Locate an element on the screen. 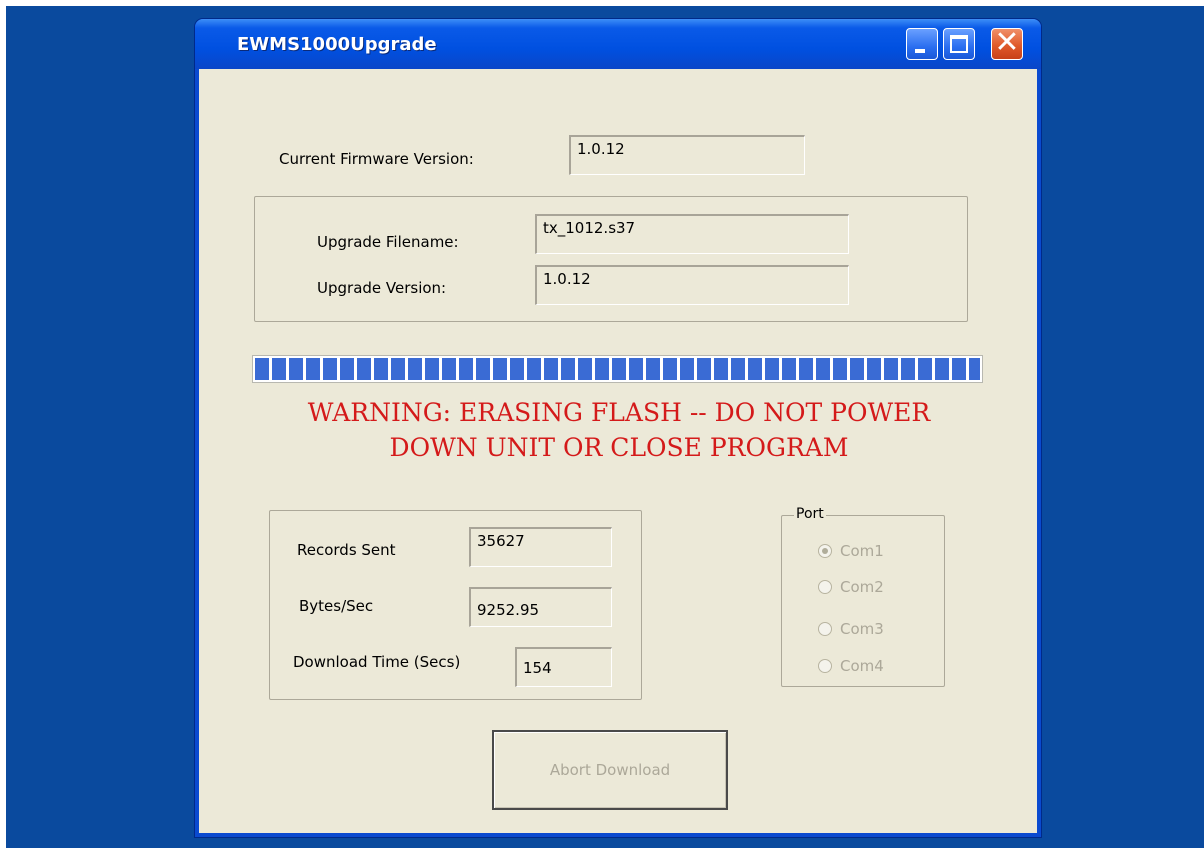  com1-radio is located at coordinates (825, 551).